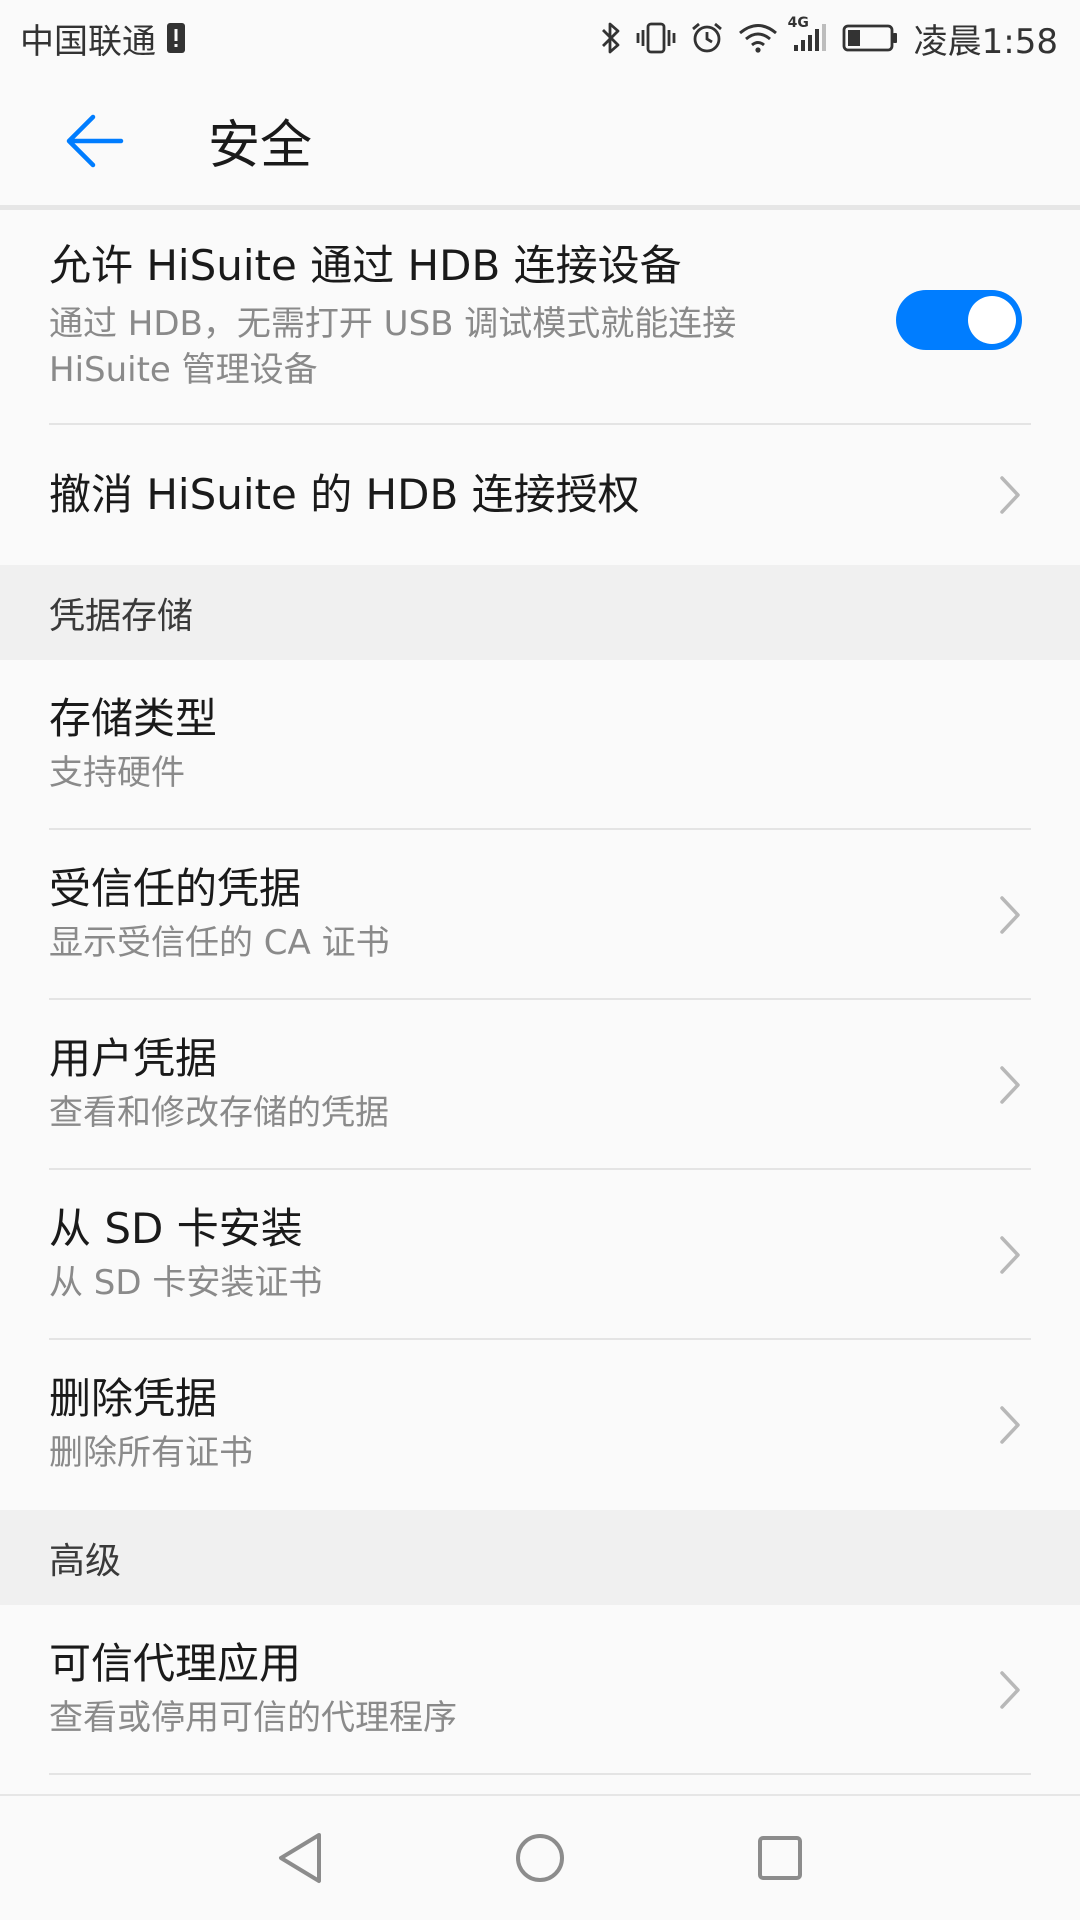 Image resolution: width=1080 pixels, height=1920 pixels. Describe the element at coordinates (365, 265) in the screenshot. I see `allow-hdb-title: 允许 HiSuite 通过 HDB 连接设备` at that location.